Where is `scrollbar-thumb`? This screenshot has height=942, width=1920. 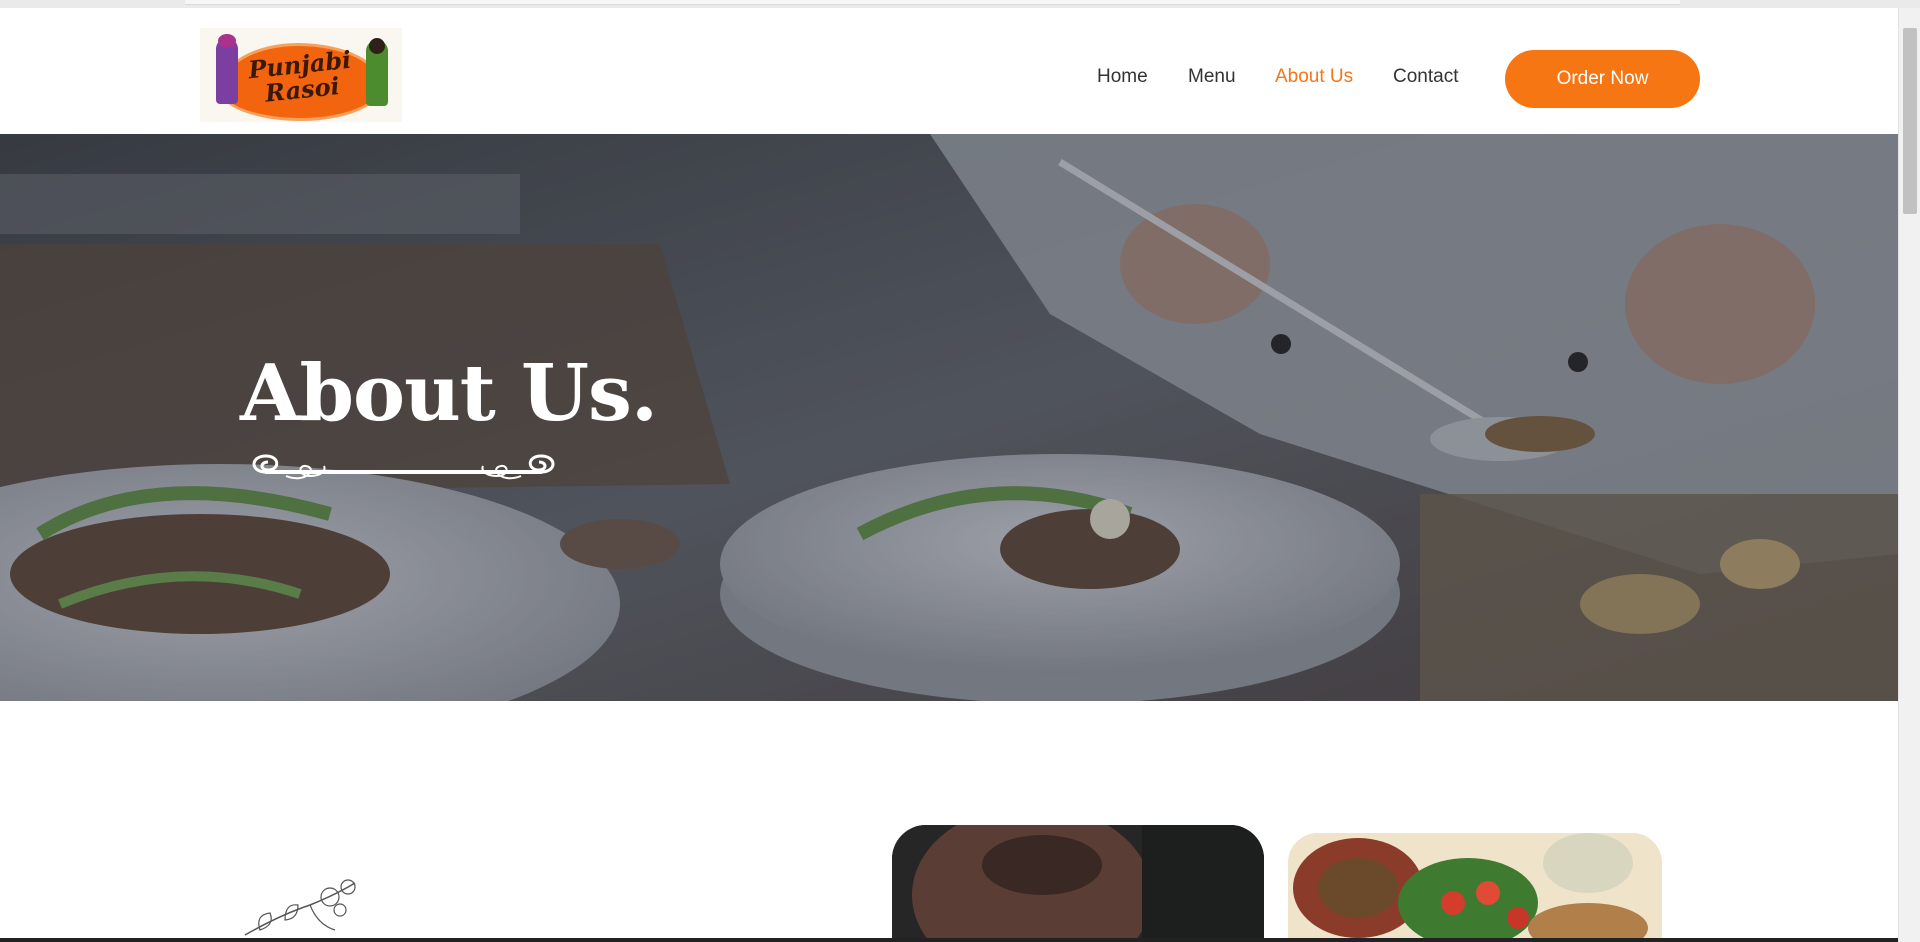
scrollbar-thumb is located at coordinates (1910, 121).